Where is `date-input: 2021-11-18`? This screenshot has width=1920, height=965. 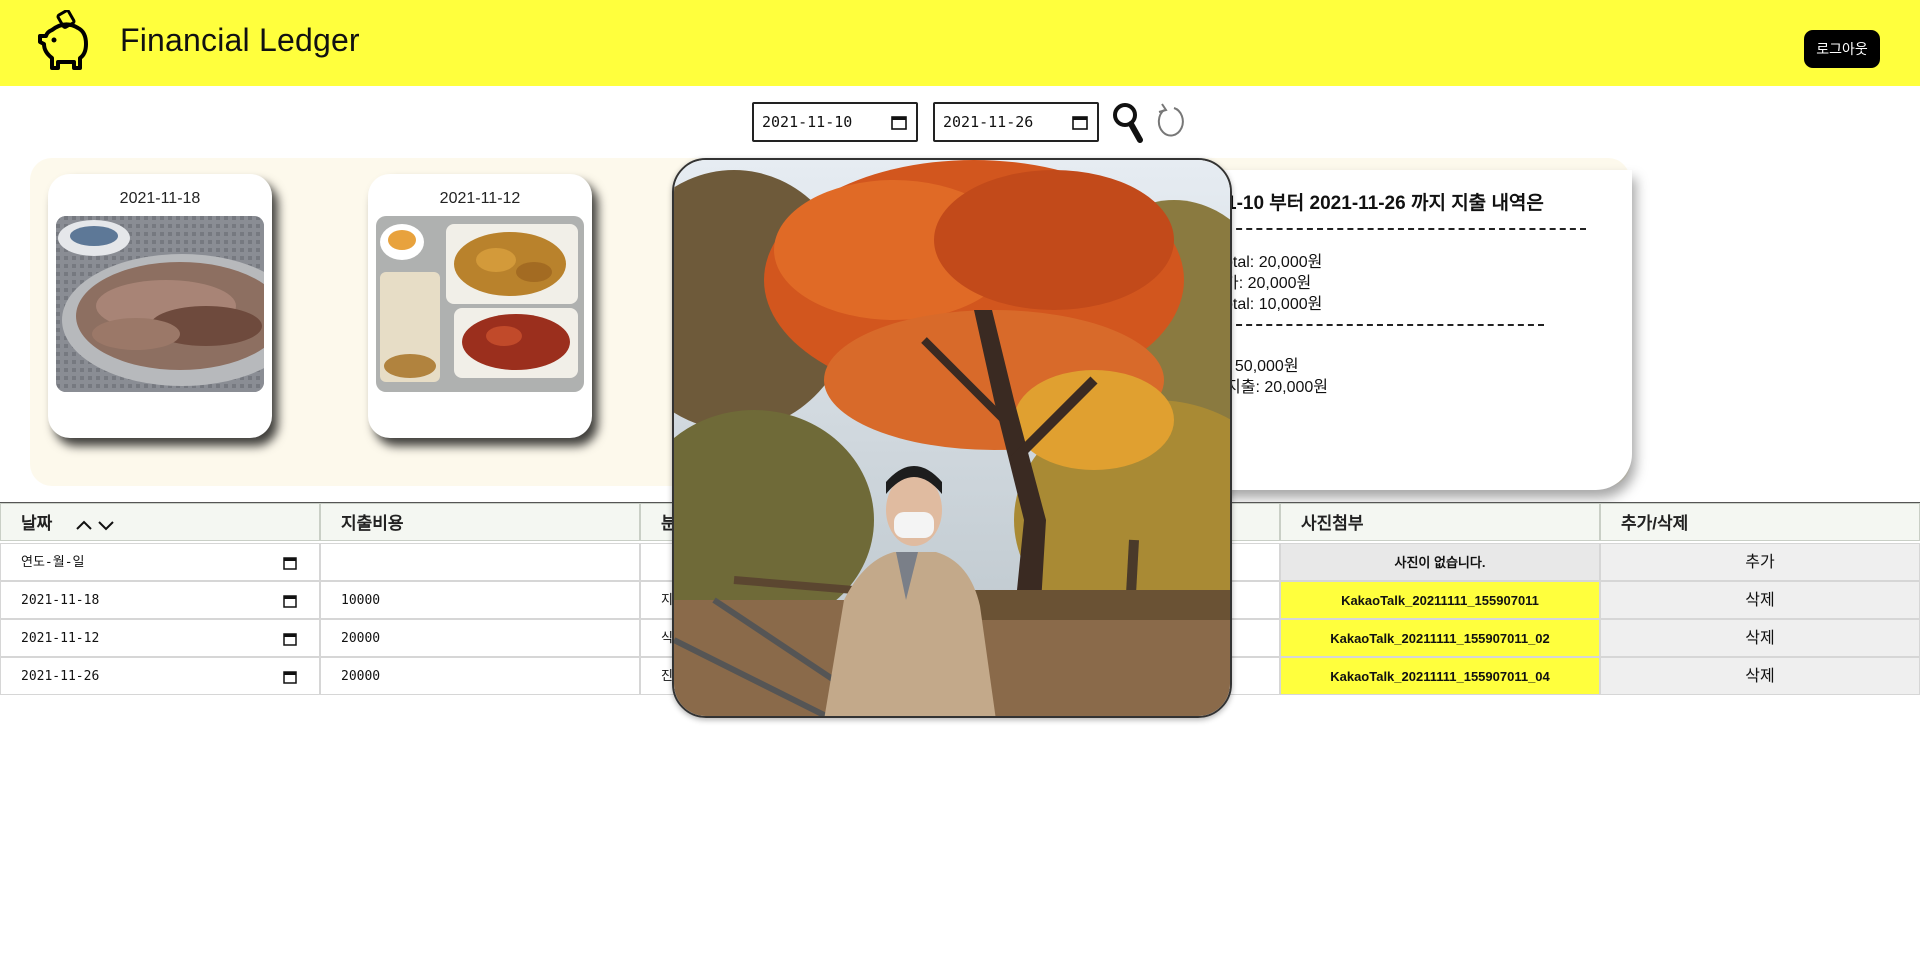 date-input: 2021-11-18 is located at coordinates (160, 600).